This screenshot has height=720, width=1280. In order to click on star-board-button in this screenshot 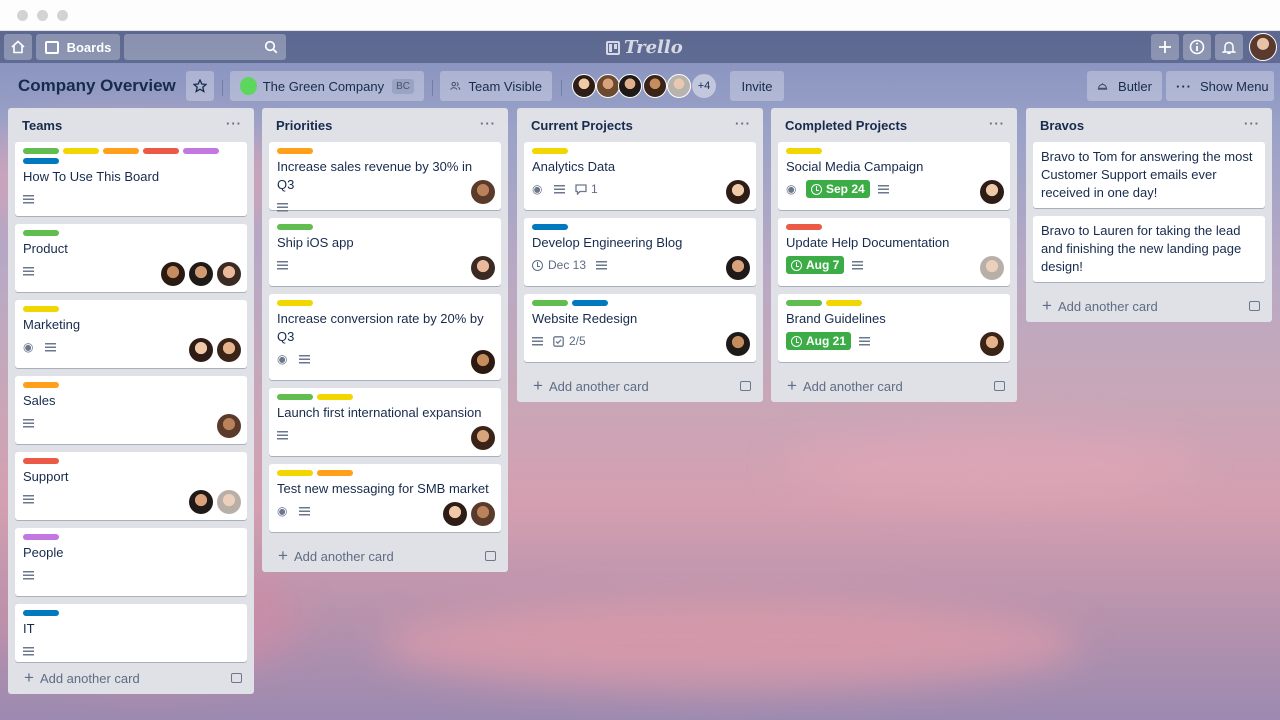, I will do `click(200, 86)`.